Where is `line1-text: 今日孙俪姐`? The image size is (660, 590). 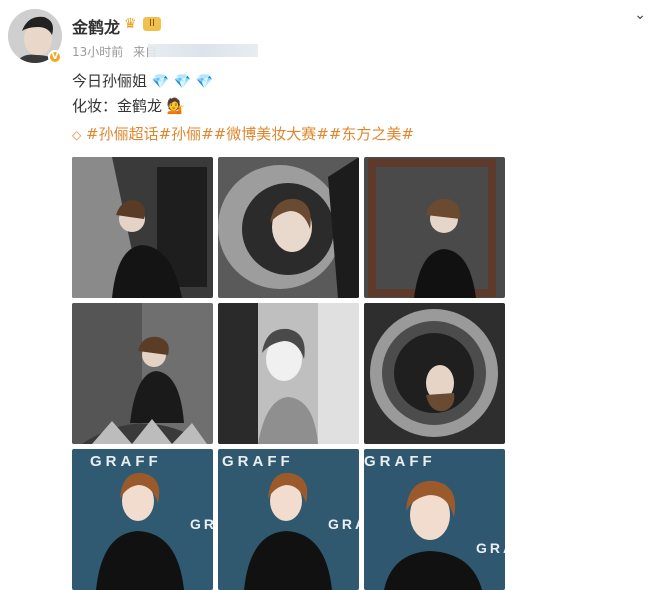 line1-text: 今日孙俪姐 is located at coordinates (110, 81).